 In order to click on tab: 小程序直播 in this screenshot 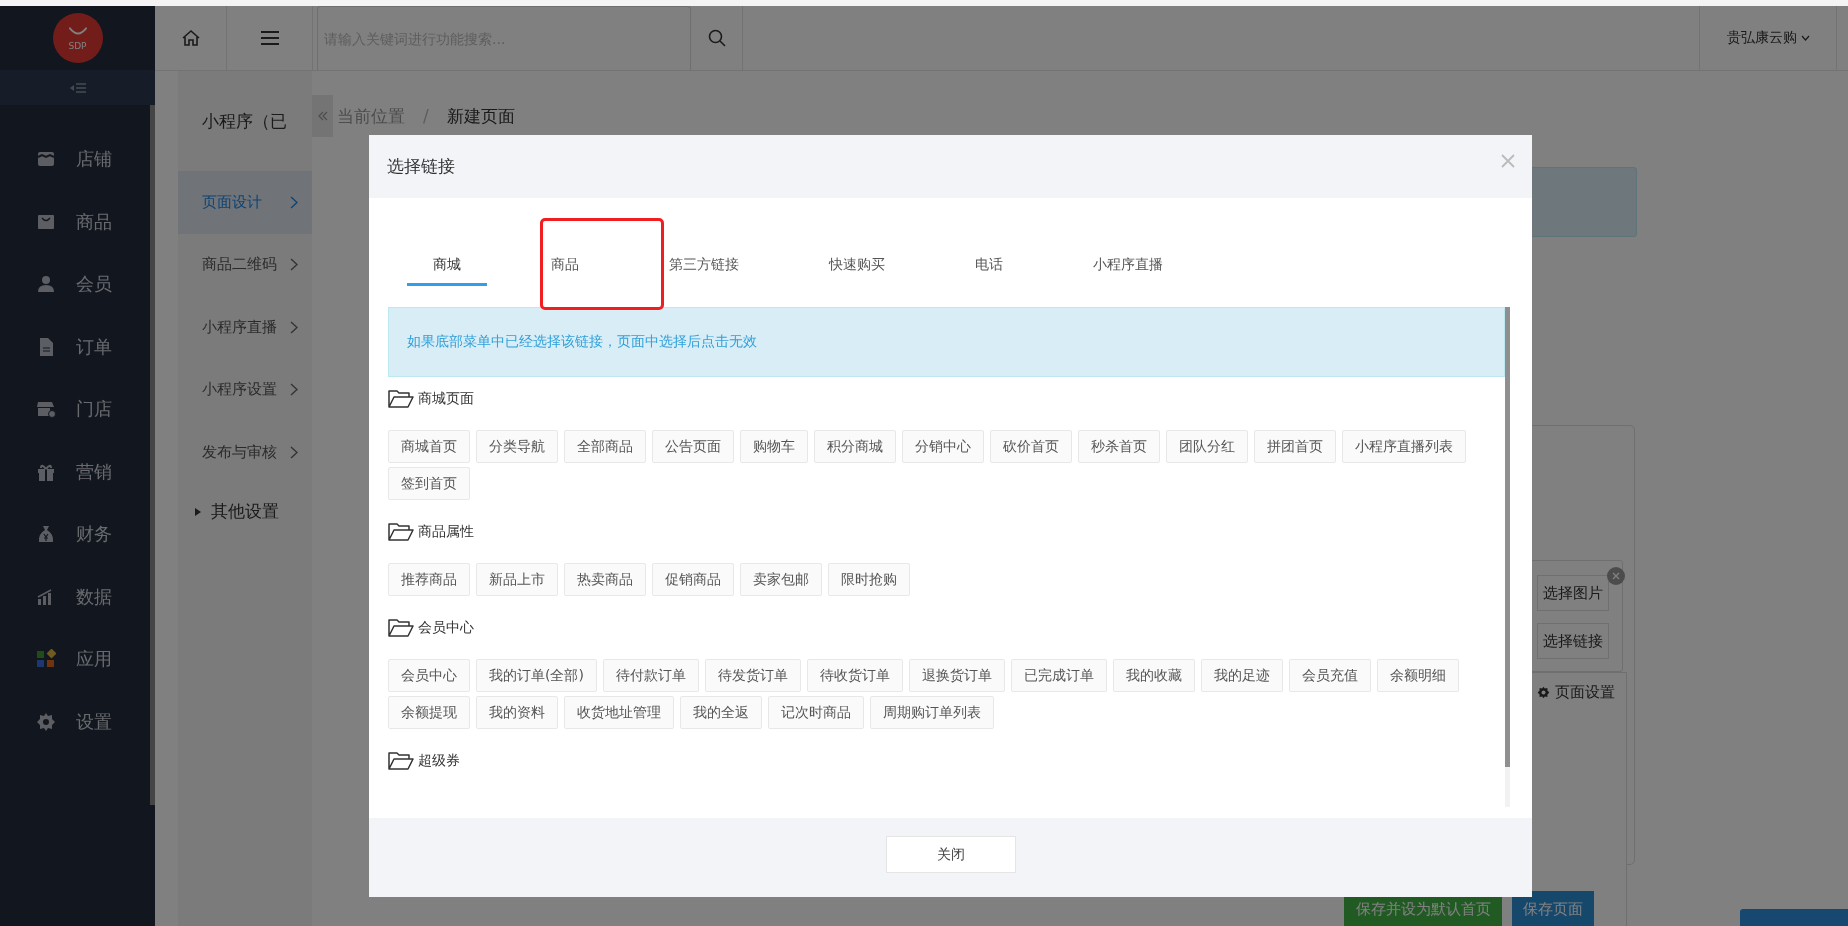, I will do `click(1128, 267)`.